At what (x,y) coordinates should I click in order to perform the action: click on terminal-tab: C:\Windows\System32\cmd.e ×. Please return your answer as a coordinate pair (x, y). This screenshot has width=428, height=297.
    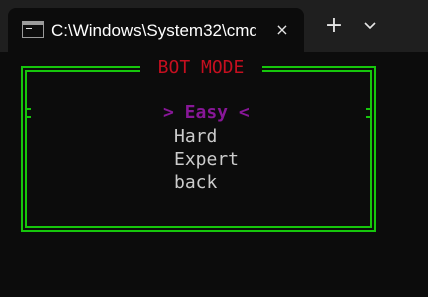
    Looking at the image, I should click on (156, 30).